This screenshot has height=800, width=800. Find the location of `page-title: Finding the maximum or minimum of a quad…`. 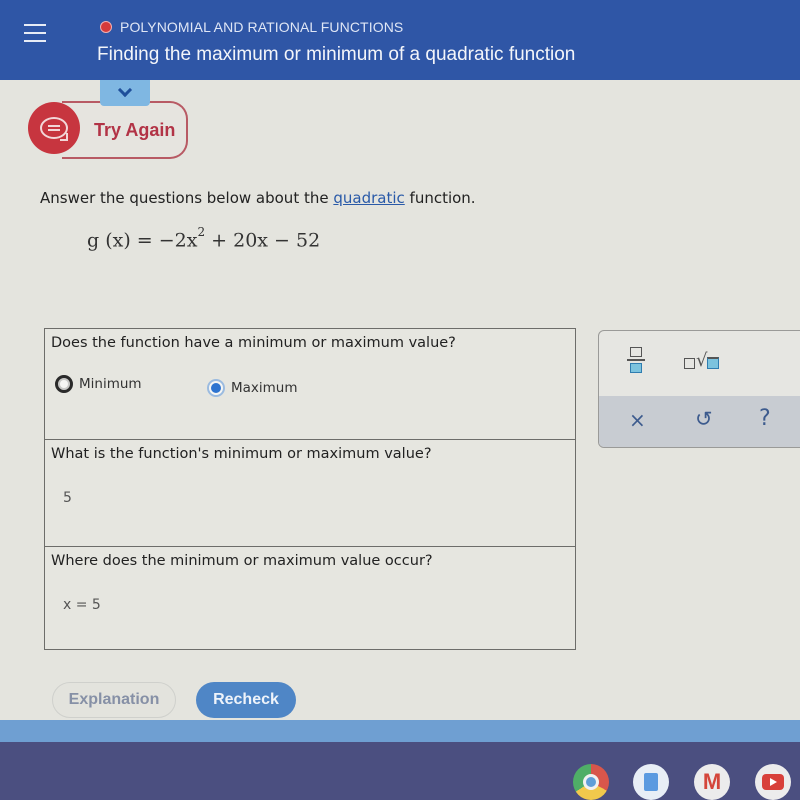

page-title: Finding the maximum or minimum of a quad… is located at coordinates (336, 54).